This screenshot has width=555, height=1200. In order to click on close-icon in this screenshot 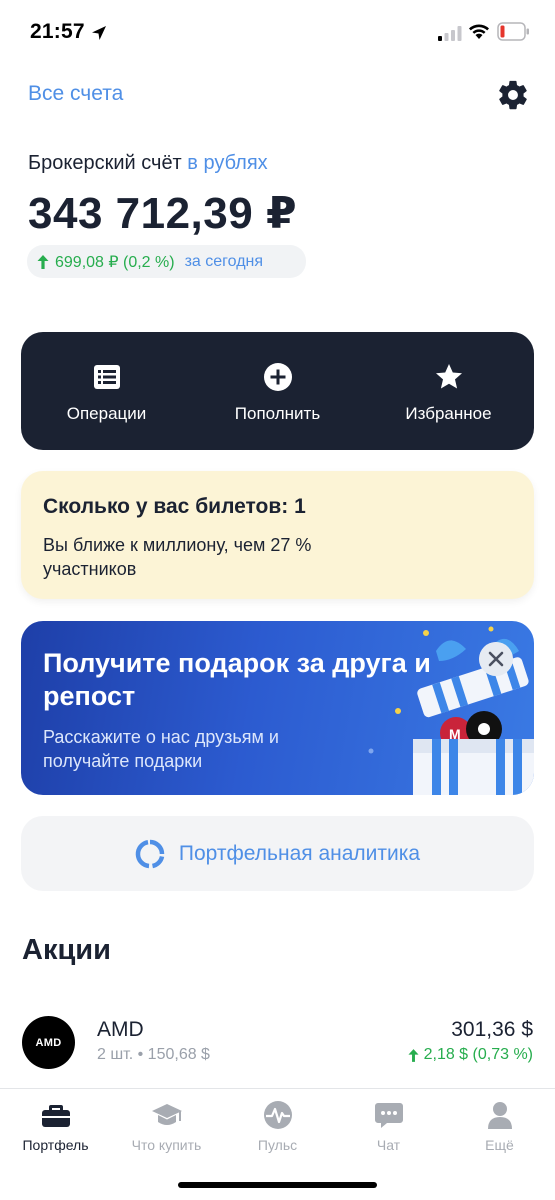, I will do `click(496, 659)`.